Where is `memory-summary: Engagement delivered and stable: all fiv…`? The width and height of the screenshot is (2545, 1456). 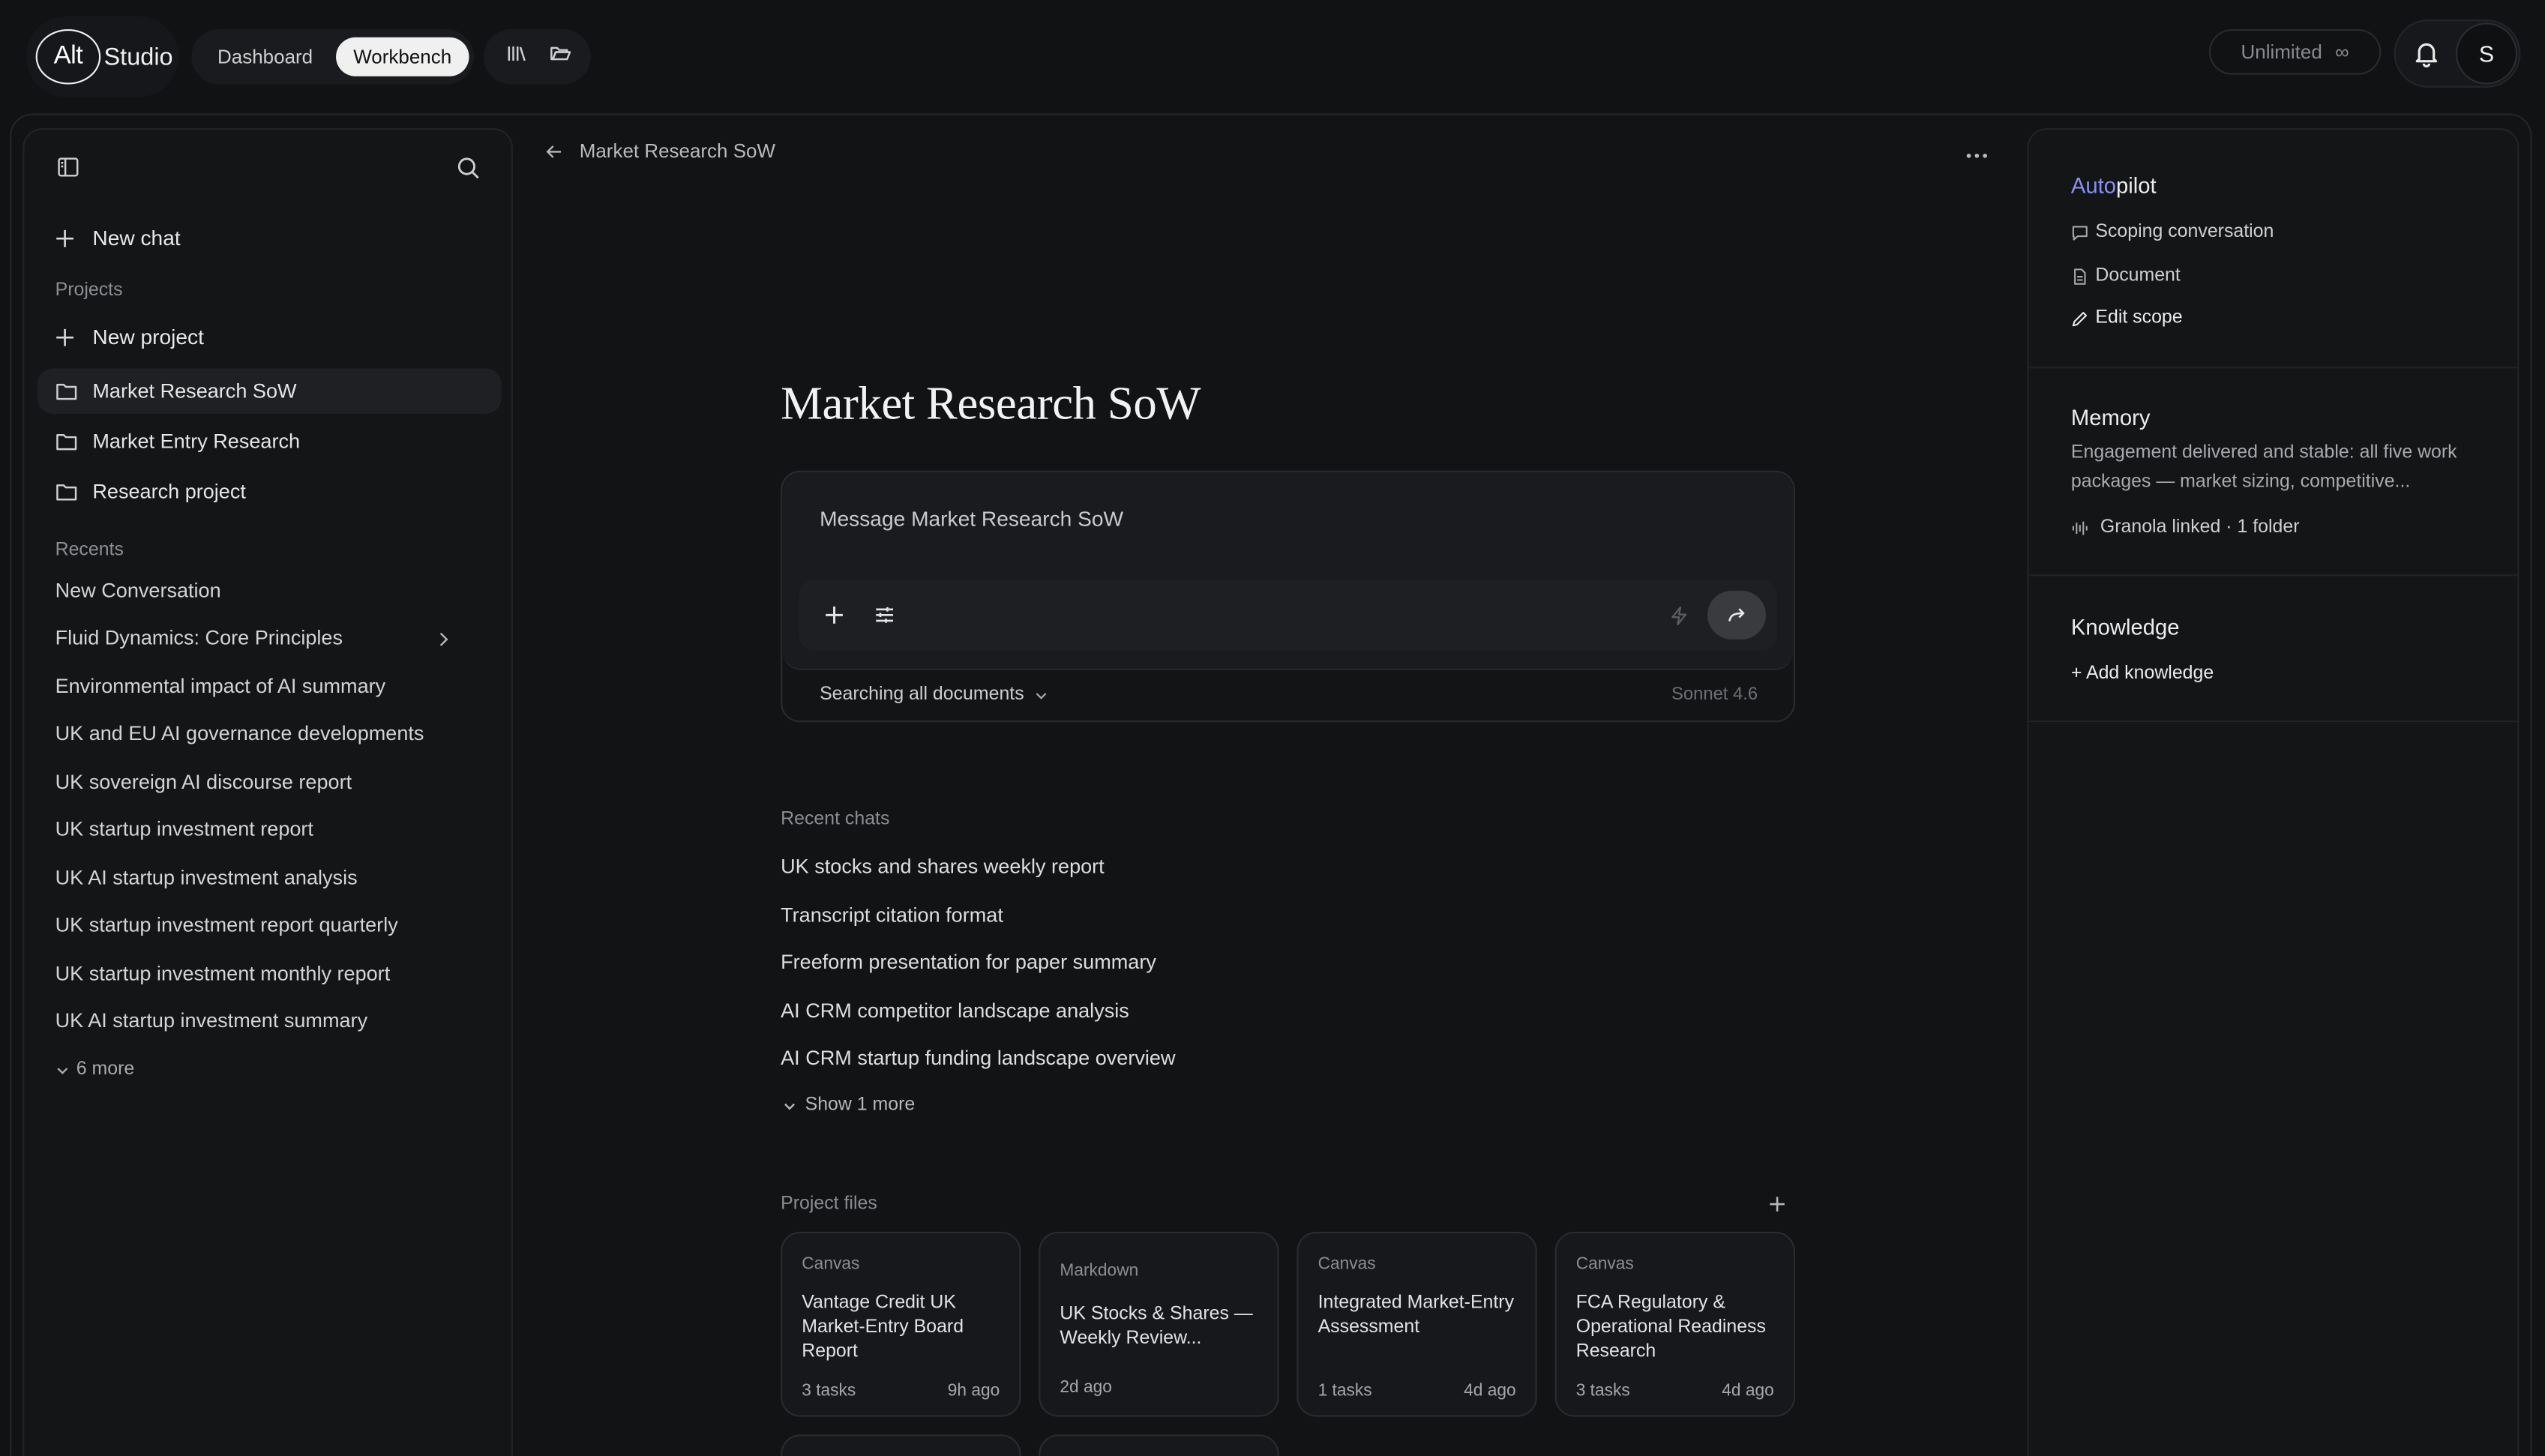 memory-summary: Engagement delivered and stable: all fiv… is located at coordinates (2263, 467).